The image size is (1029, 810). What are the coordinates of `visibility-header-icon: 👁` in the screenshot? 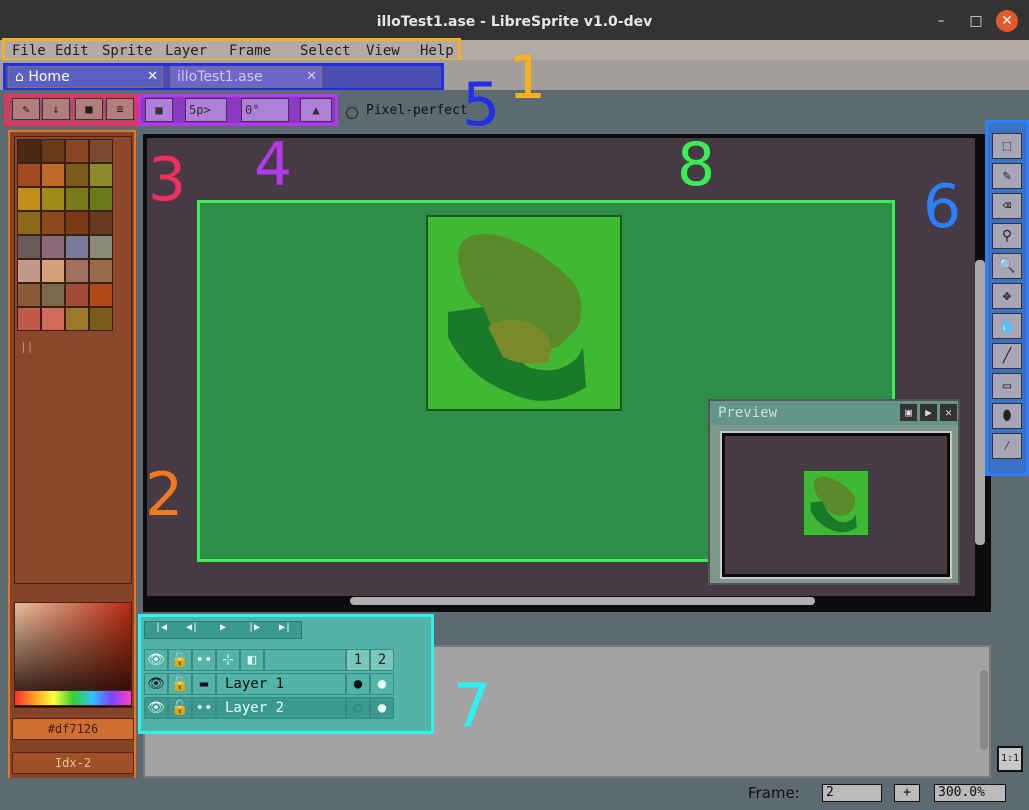 It's located at (156, 660).